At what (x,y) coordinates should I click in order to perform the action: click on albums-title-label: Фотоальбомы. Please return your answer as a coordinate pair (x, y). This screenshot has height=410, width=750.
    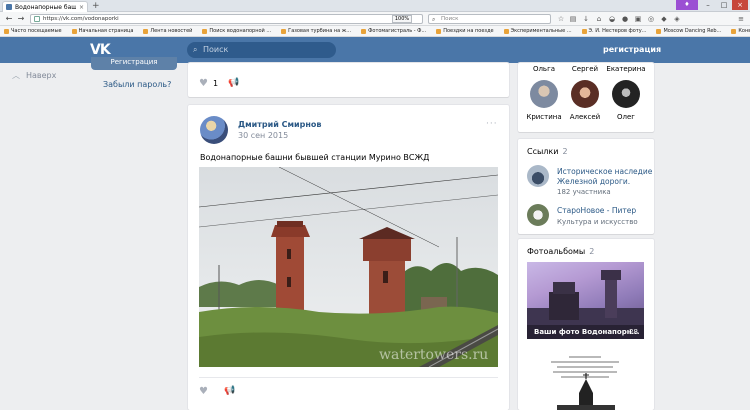
    Looking at the image, I should click on (556, 251).